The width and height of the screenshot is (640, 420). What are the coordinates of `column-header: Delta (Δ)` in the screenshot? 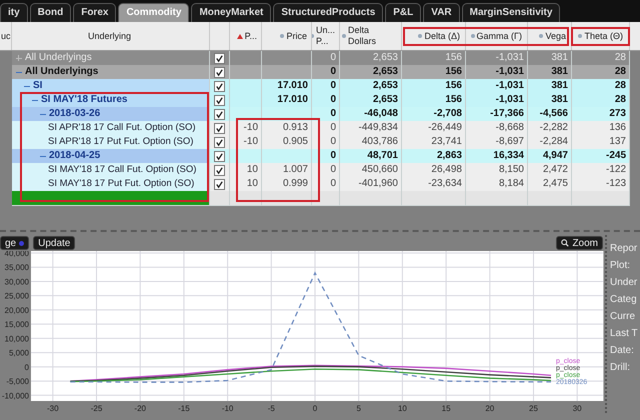 It's located at (434, 36).